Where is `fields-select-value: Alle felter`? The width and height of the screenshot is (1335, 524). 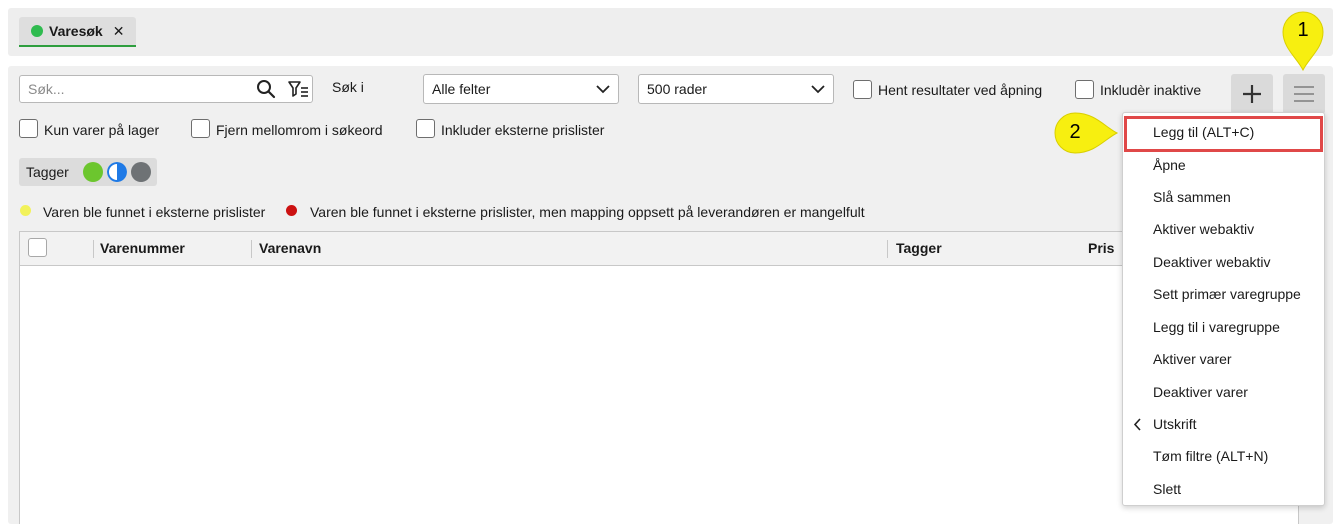
fields-select-value: Alle felter is located at coordinates (461, 89).